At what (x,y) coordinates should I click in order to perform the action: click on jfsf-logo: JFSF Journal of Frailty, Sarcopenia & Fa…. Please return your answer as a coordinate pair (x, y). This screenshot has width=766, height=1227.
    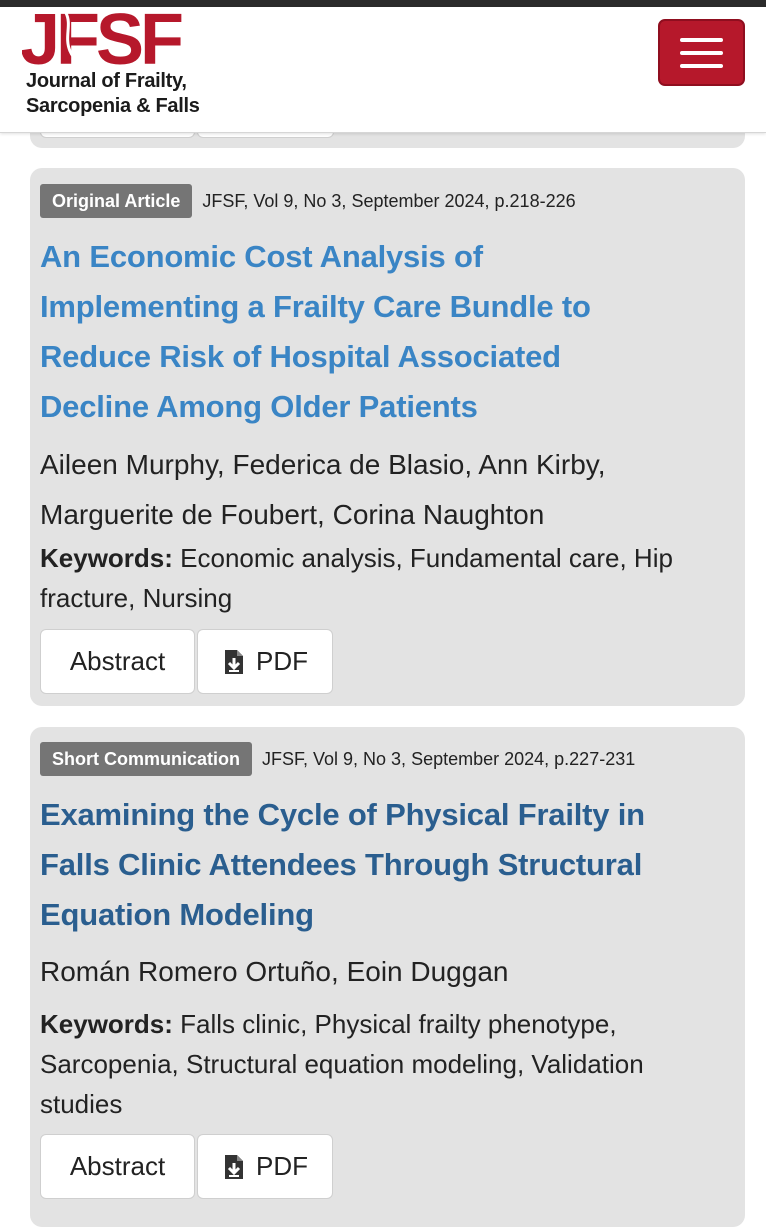
    Looking at the image, I should click on (122, 67).